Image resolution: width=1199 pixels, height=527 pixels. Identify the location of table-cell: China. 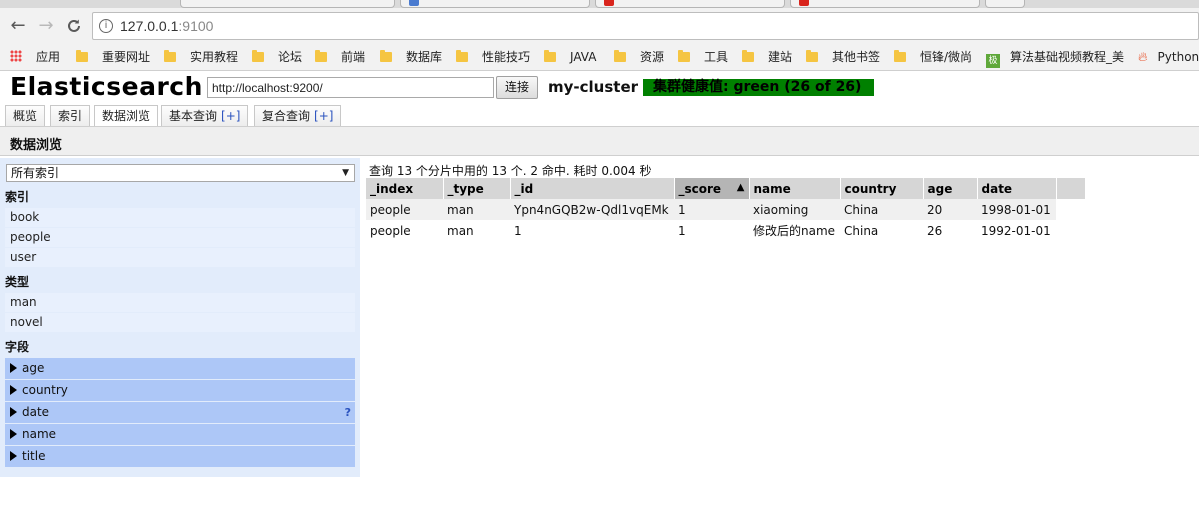
(861, 230).